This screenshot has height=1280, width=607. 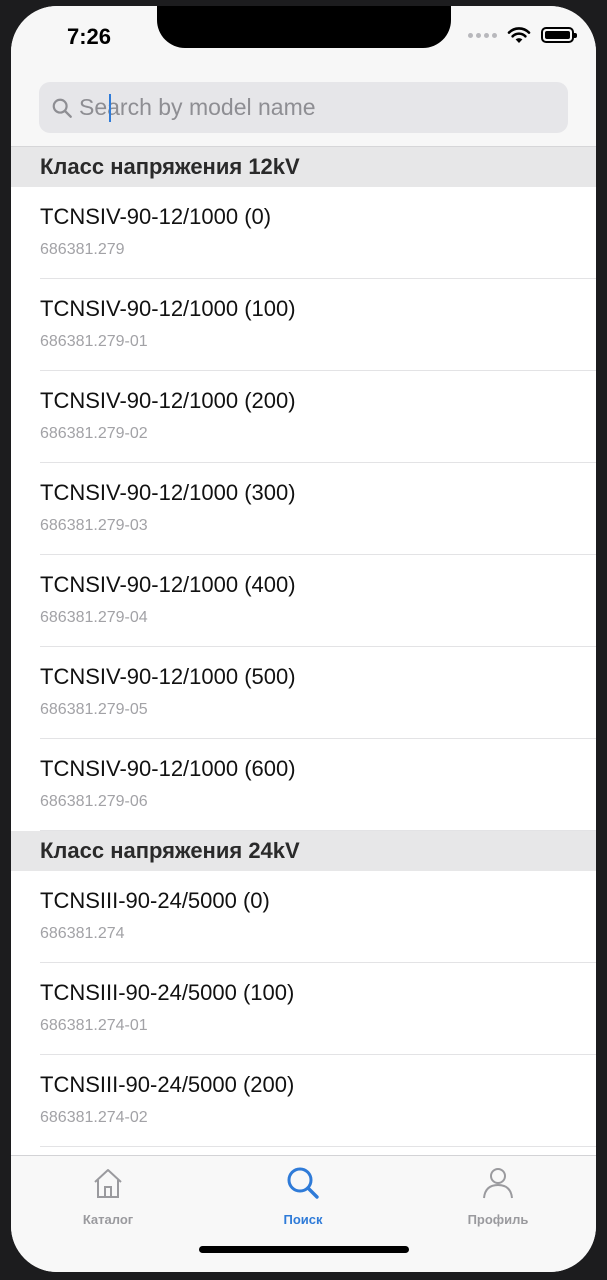 I want to click on section-header: Класс напряжения 24kV, so click(x=303, y=851).